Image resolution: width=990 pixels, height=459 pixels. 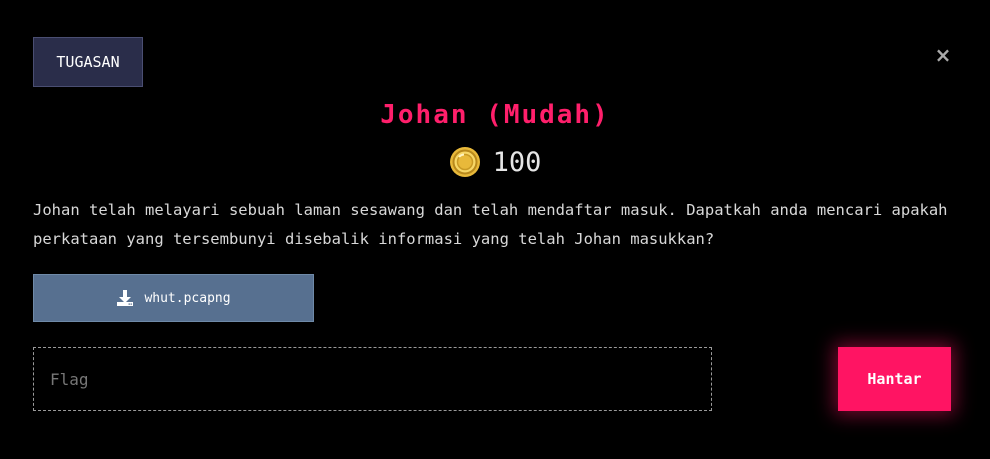 I want to click on flag-input, so click(x=372, y=379).